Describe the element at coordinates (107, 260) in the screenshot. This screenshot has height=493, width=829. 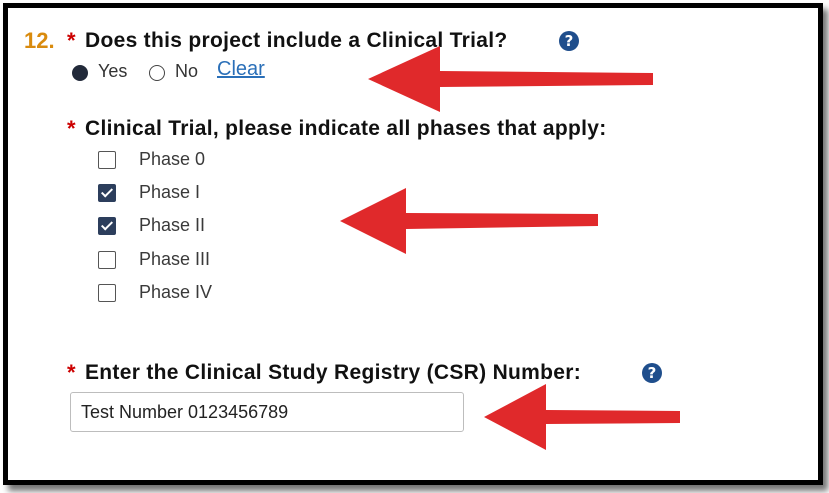
I see `checkbox-phase-iii` at that location.